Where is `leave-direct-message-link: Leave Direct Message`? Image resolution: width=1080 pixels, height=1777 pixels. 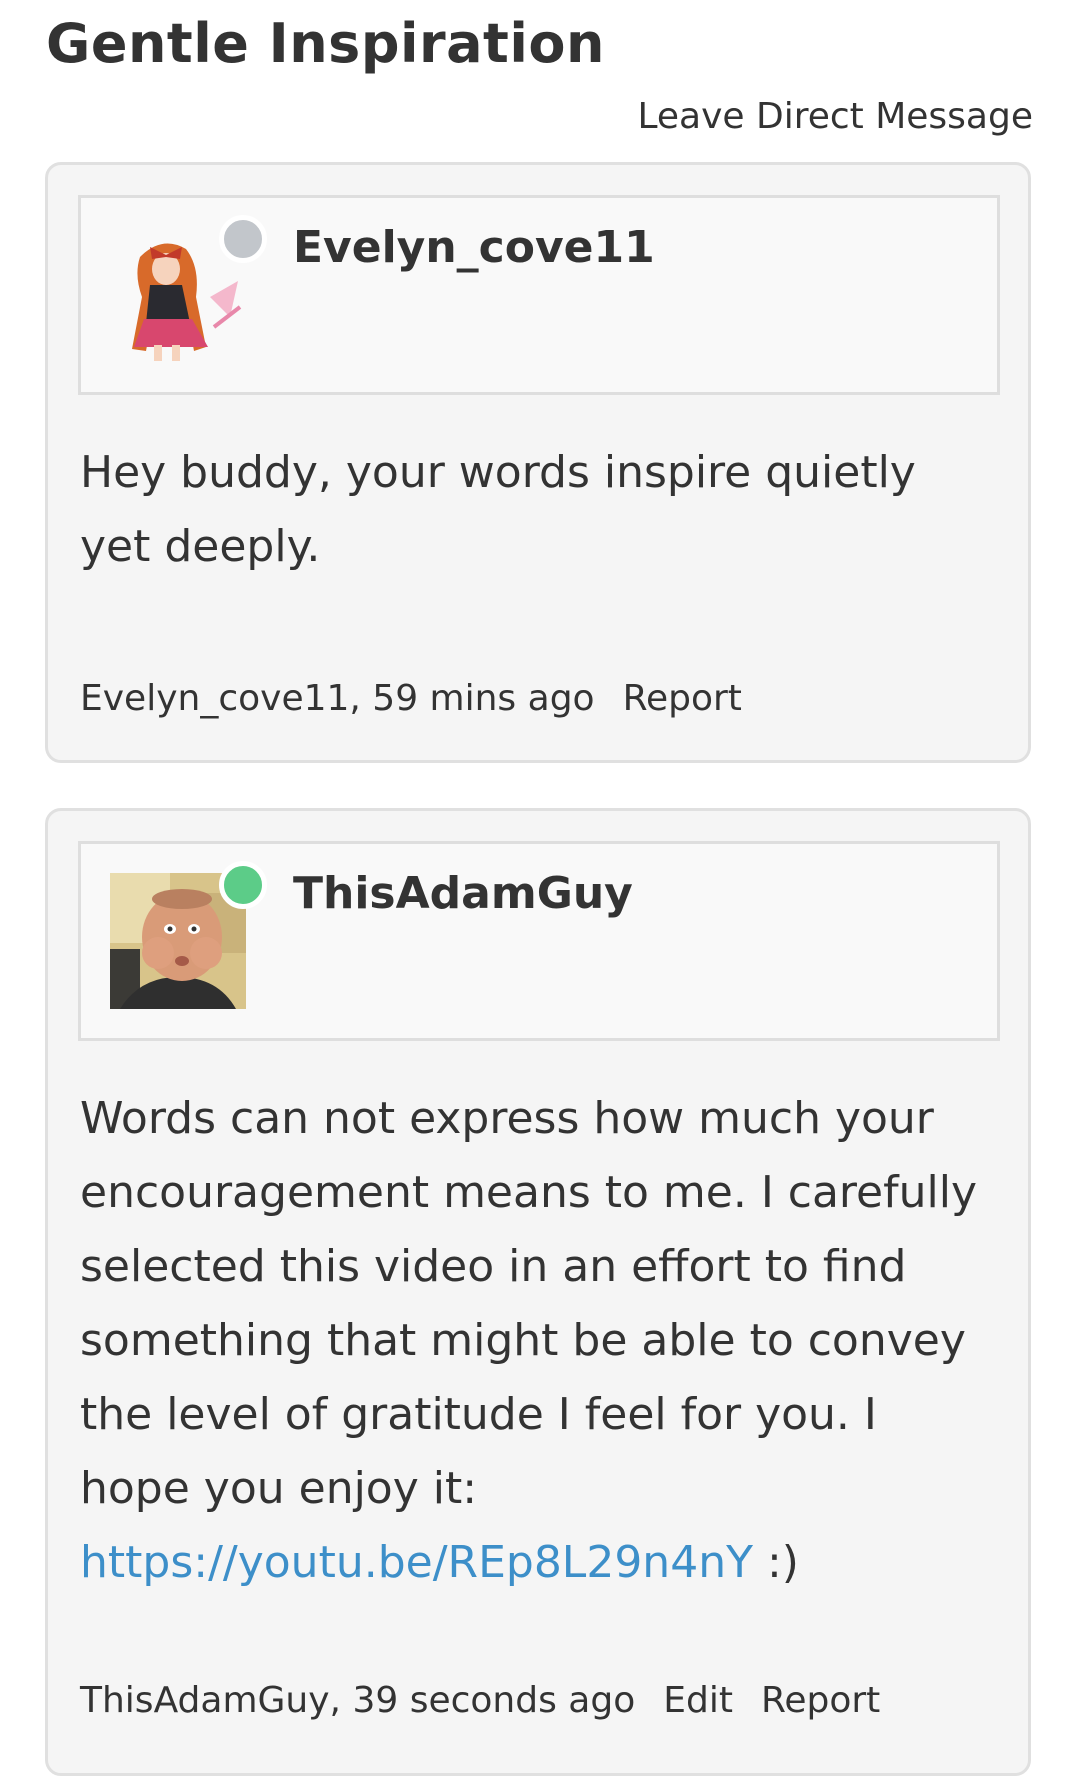
leave-direct-message-link: Leave Direct Message is located at coordinates (835, 117).